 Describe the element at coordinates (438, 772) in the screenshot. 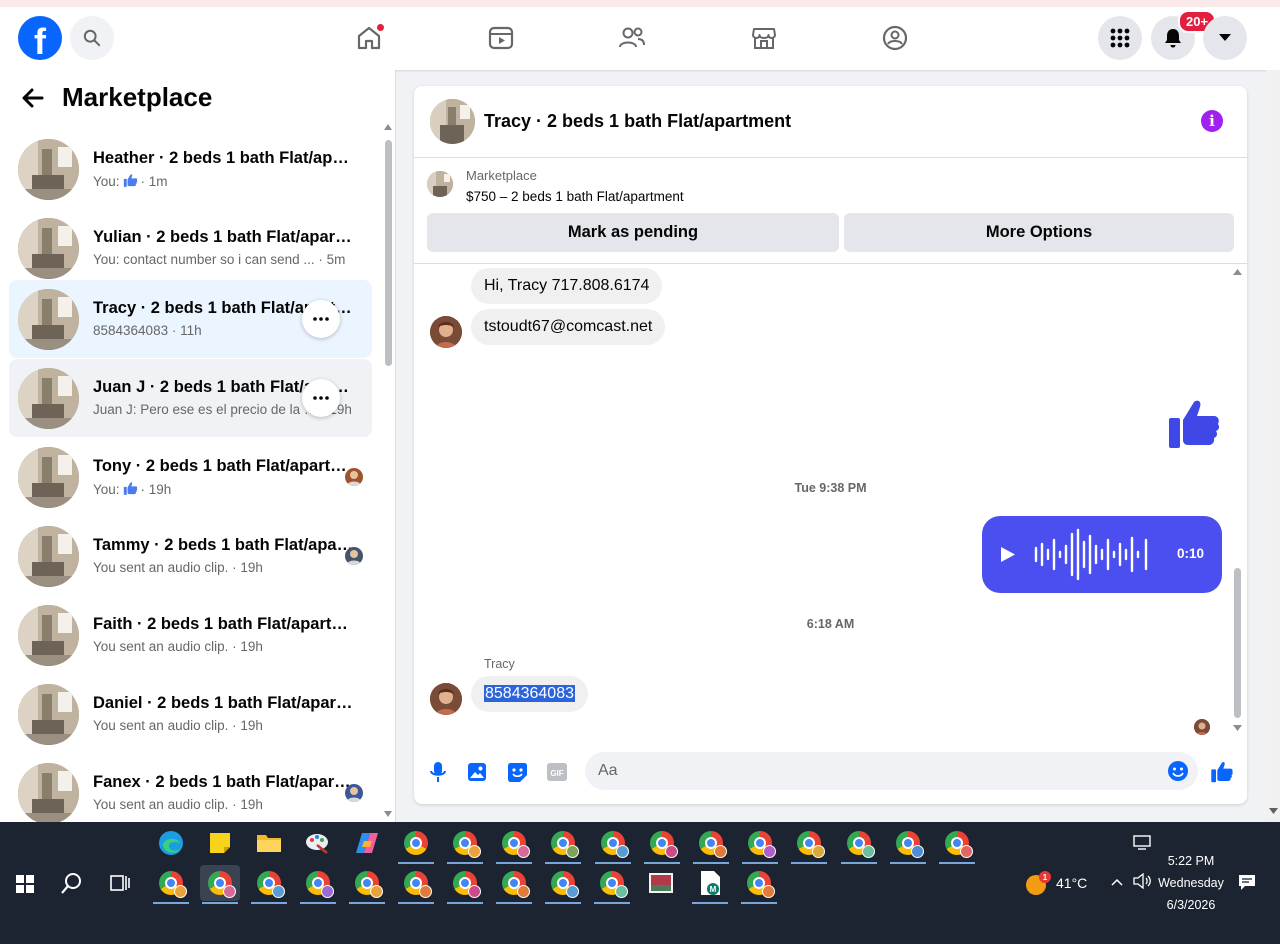

I see `voice-clip-button` at that location.